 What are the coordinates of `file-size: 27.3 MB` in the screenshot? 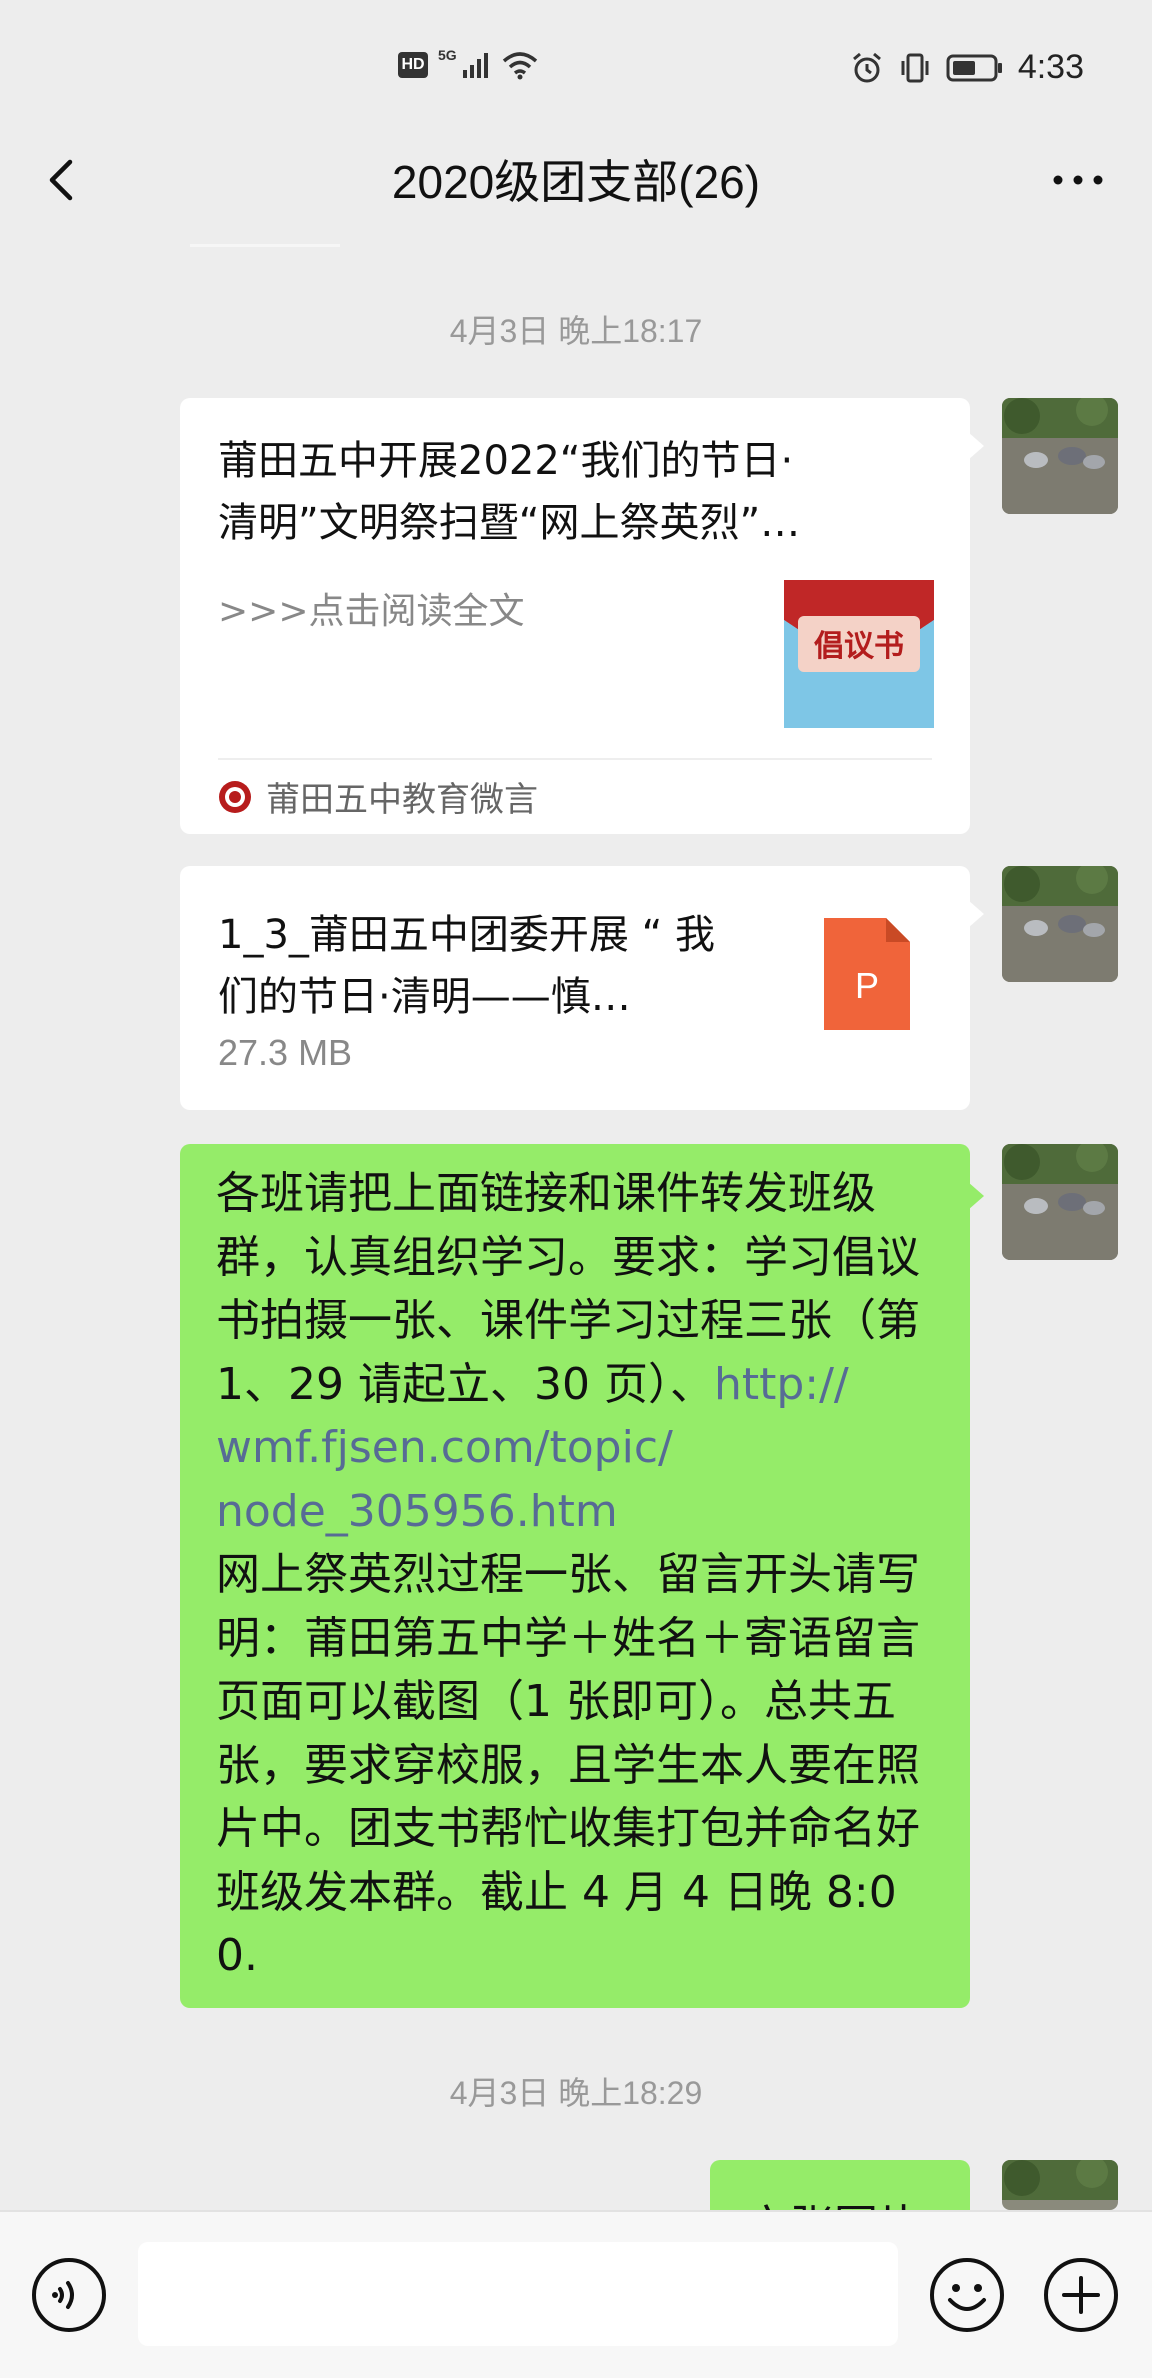 It's located at (285, 1052).